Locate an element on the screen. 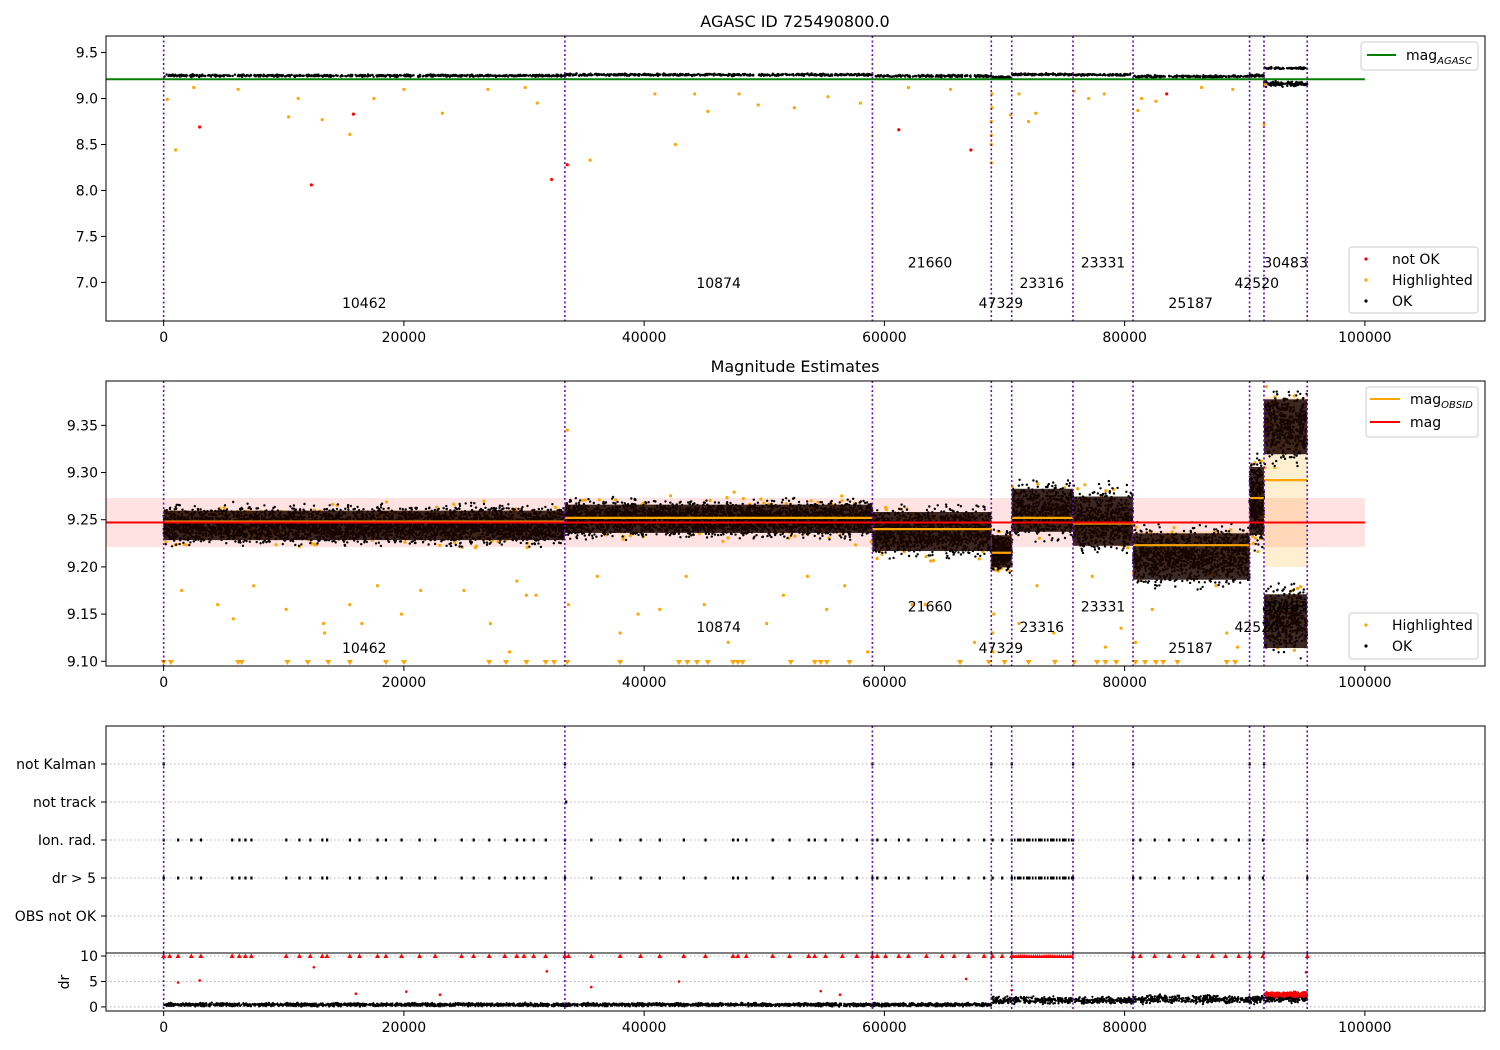 The image size is (1500, 1050). panel-agasc-title: AGASC ID 725490800.0 is located at coordinates (794, 21).